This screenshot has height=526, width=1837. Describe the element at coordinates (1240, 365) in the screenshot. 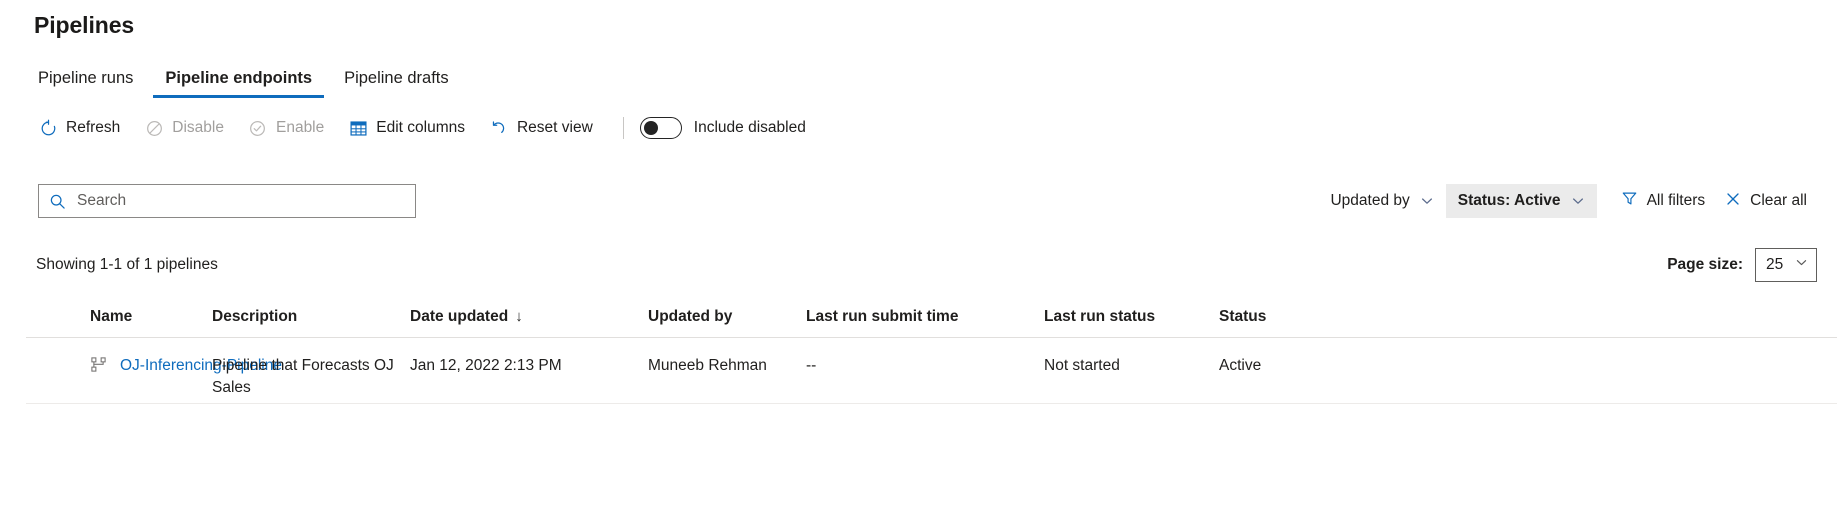

I see `cell-status: Active` at that location.